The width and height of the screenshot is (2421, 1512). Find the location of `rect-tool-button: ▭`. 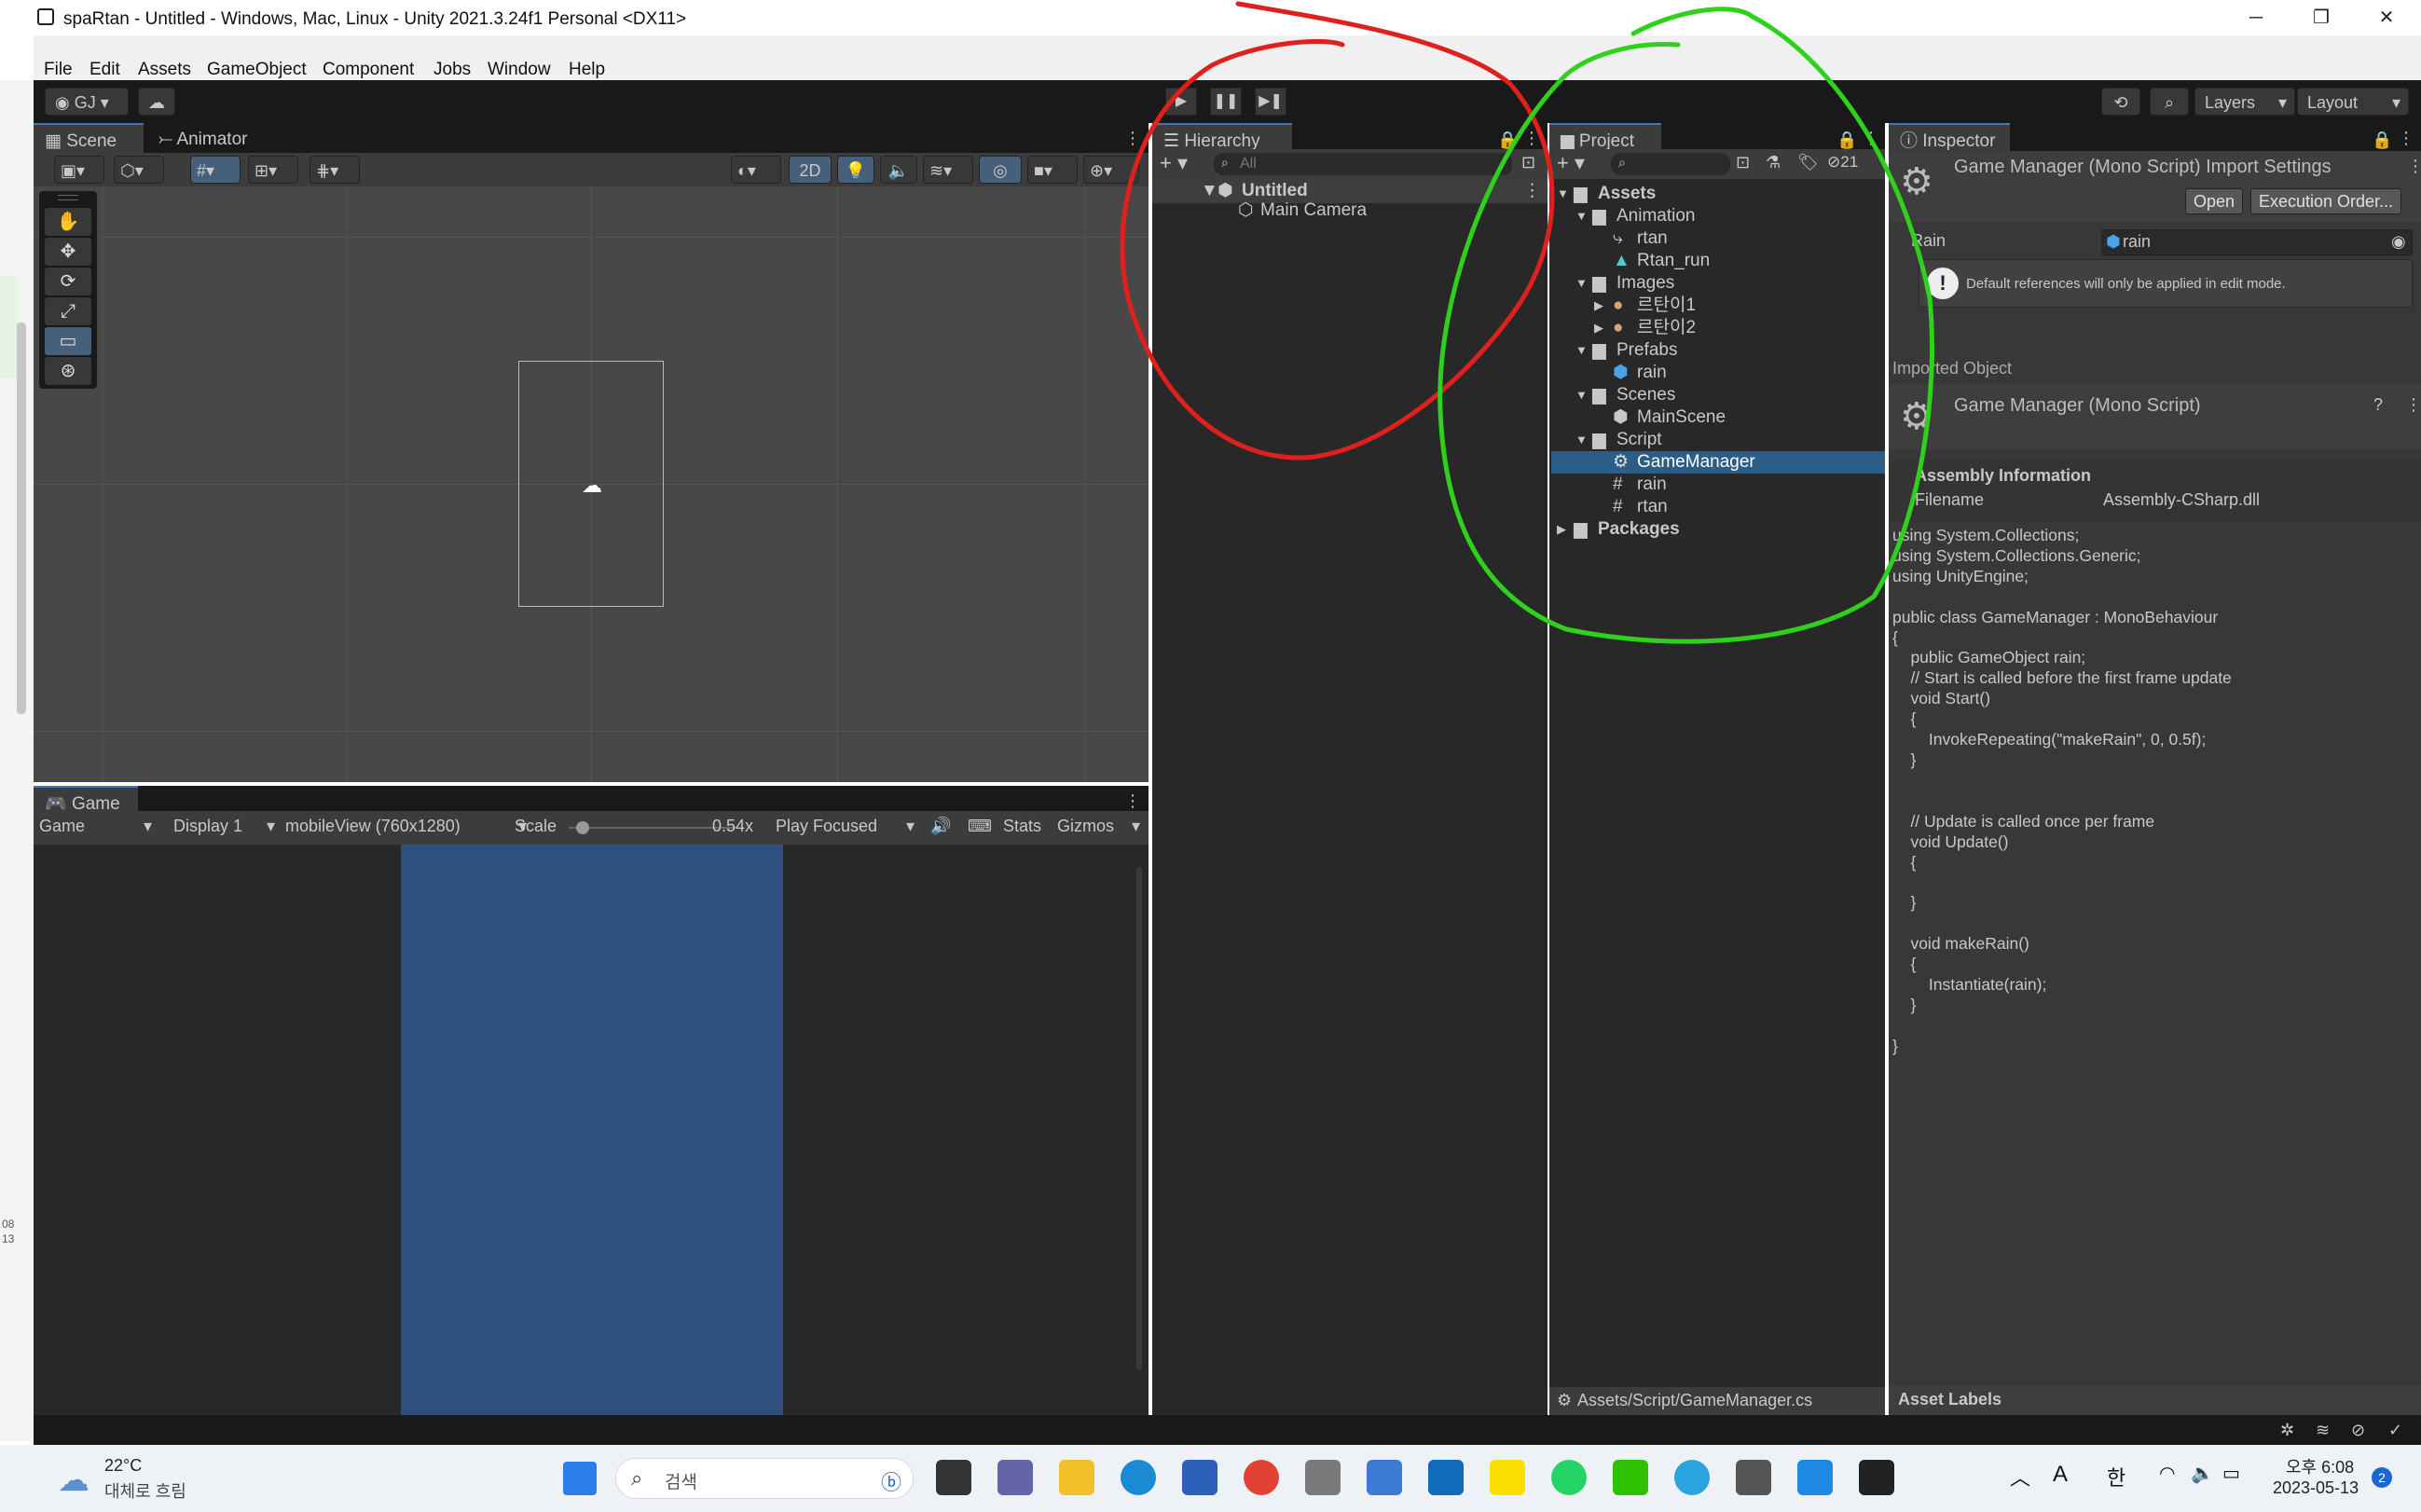

rect-tool-button: ▭ is located at coordinates (68, 341).